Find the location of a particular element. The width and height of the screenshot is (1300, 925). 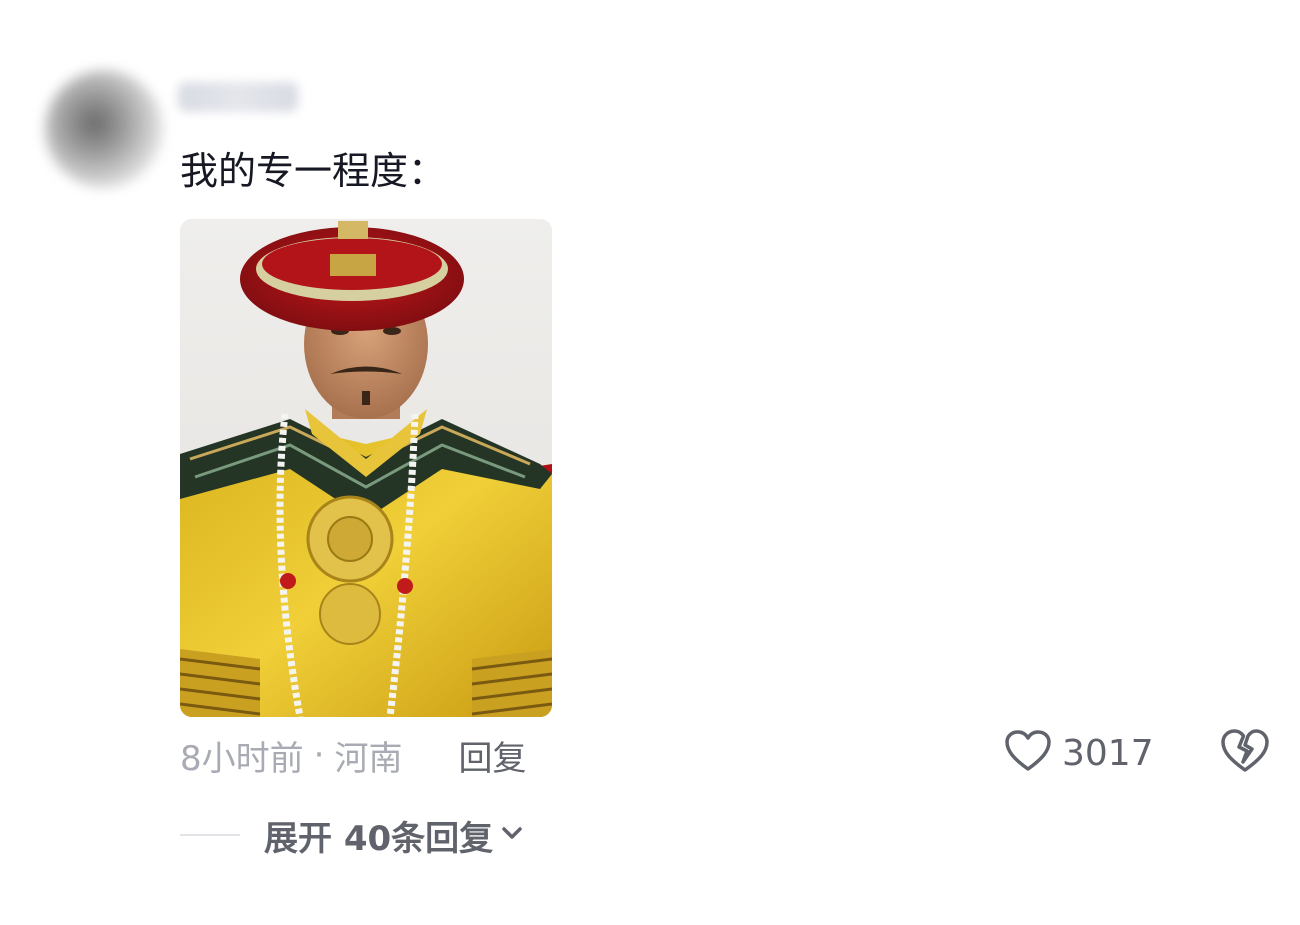

comment-meta: 8小时前 · 河南 回复 is located at coordinates (353, 755).